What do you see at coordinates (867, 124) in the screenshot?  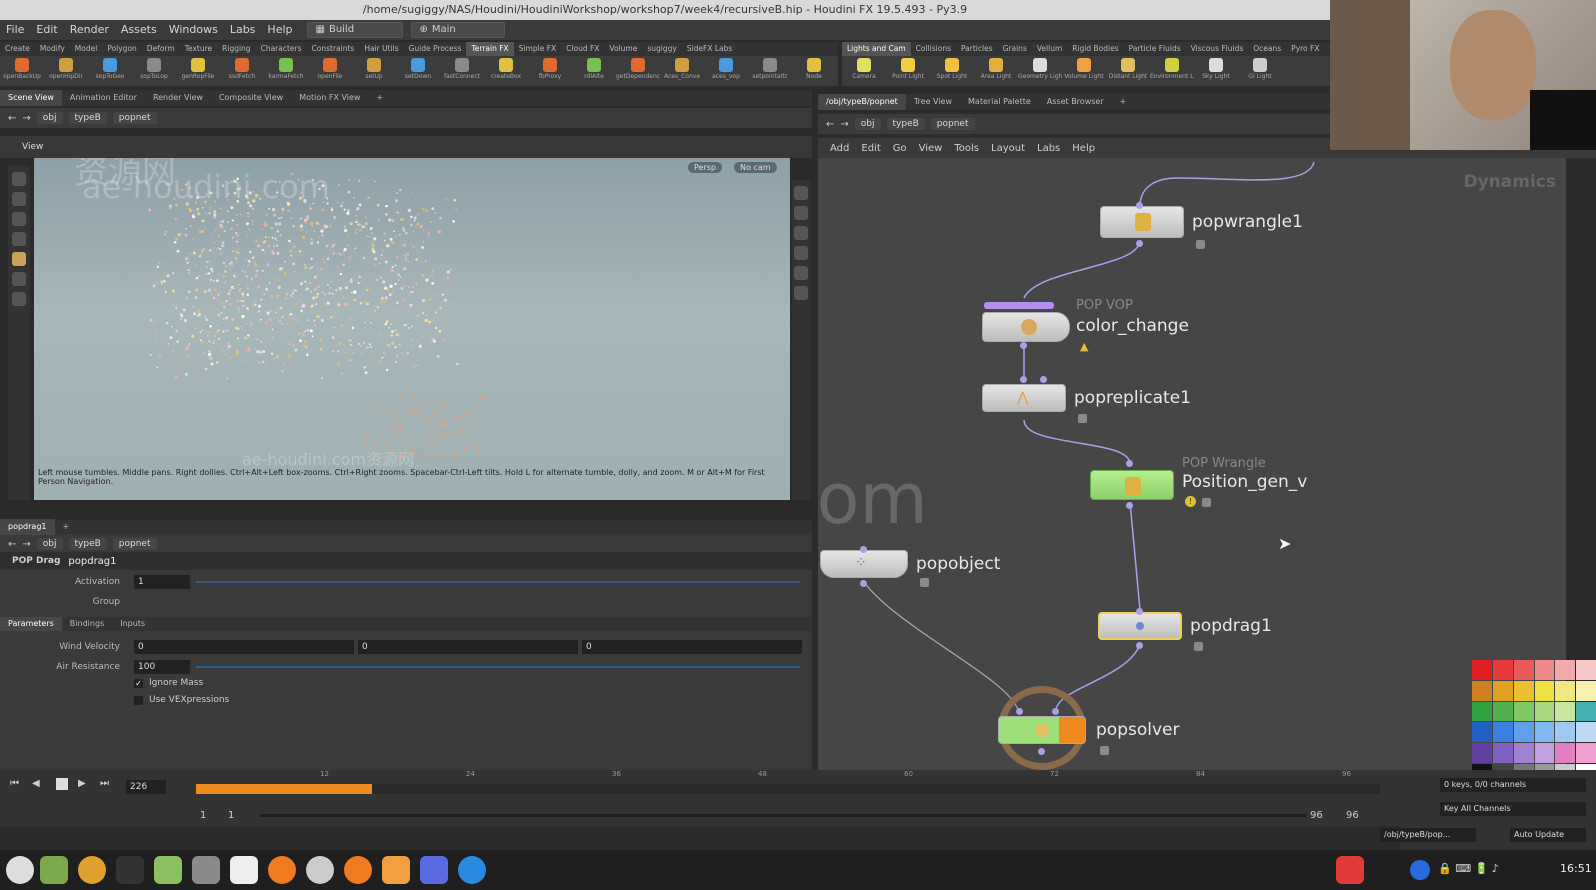 I see `net-path-obj: obj` at bounding box center [867, 124].